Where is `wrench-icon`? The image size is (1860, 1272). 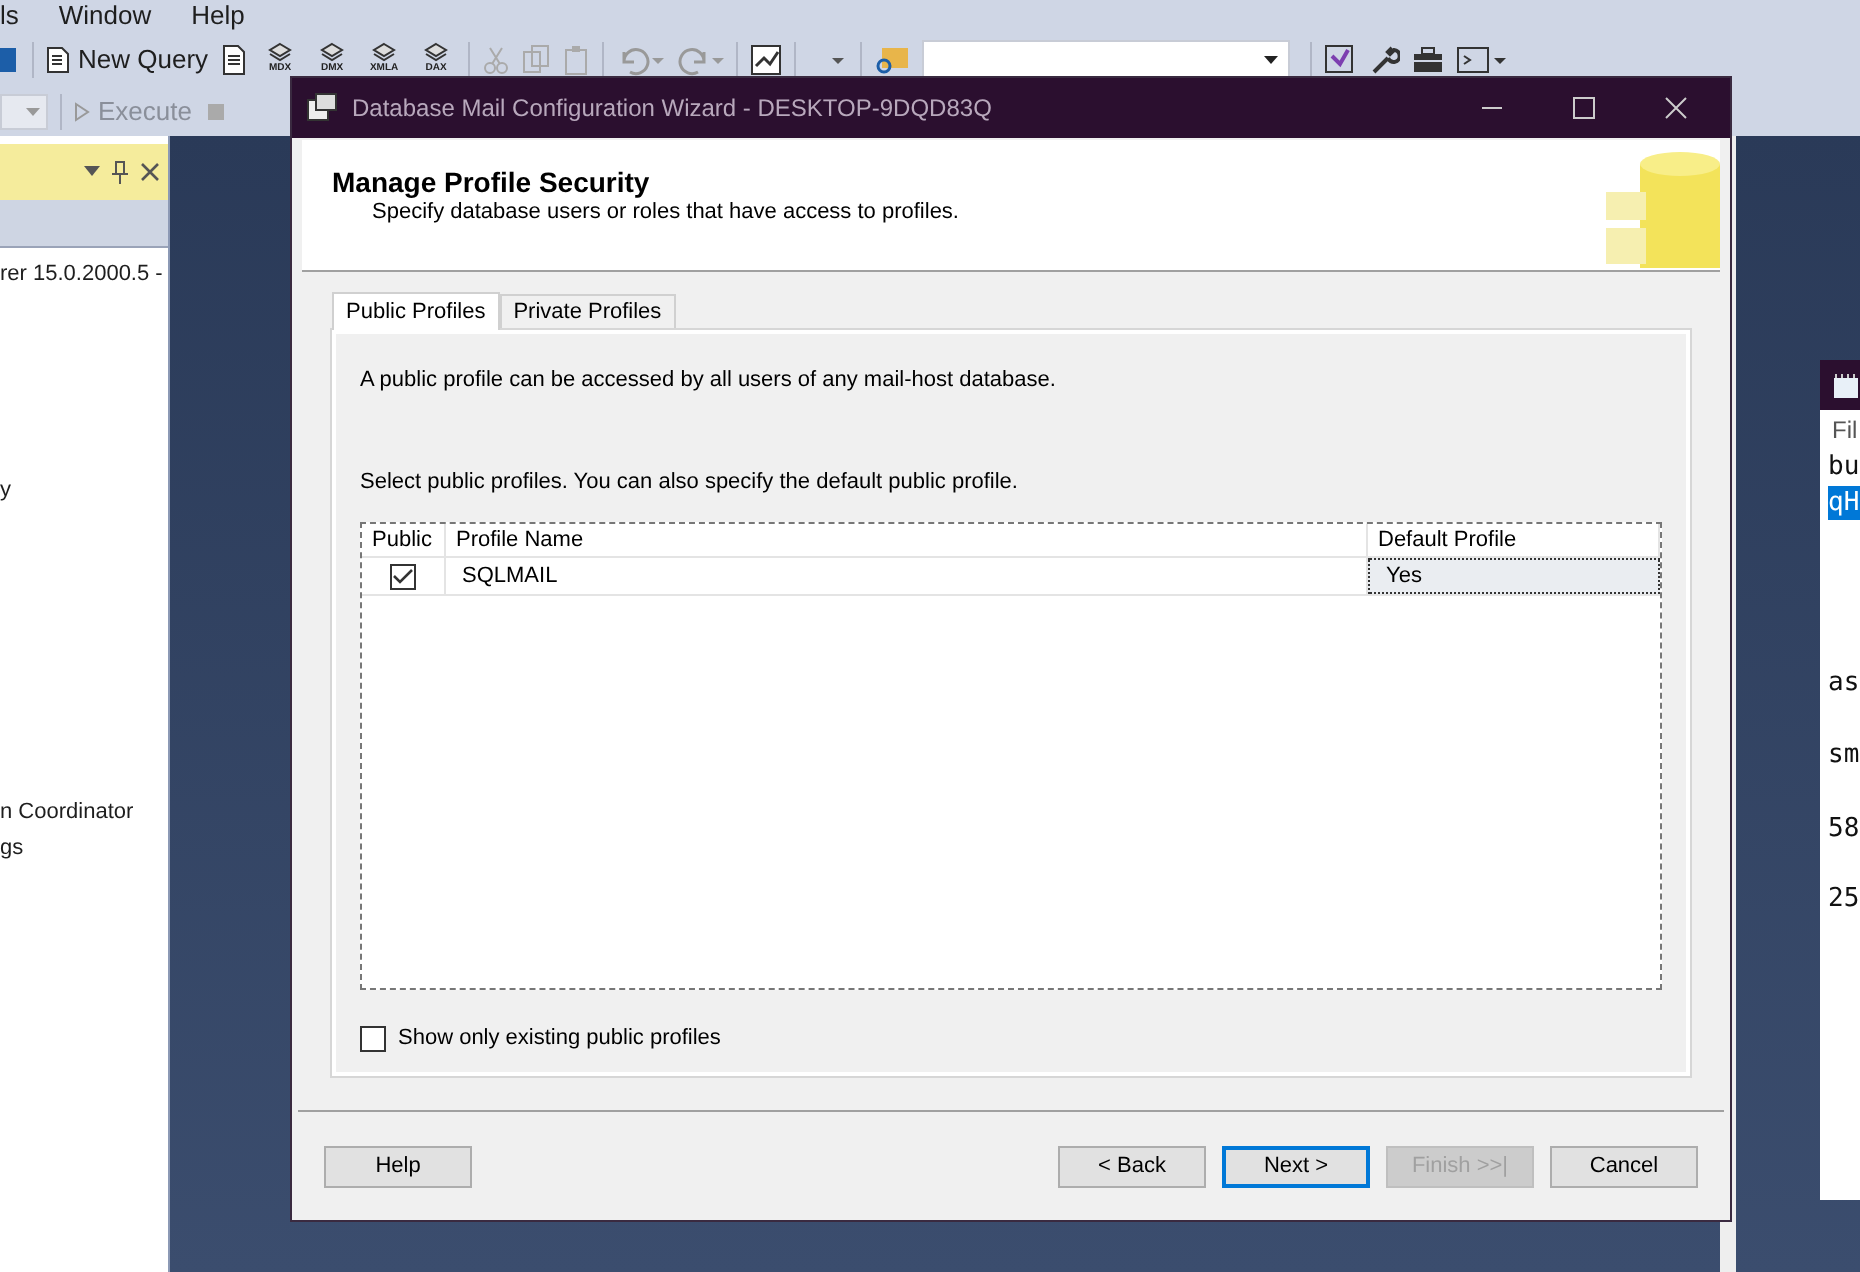 wrench-icon is located at coordinates (1384, 60).